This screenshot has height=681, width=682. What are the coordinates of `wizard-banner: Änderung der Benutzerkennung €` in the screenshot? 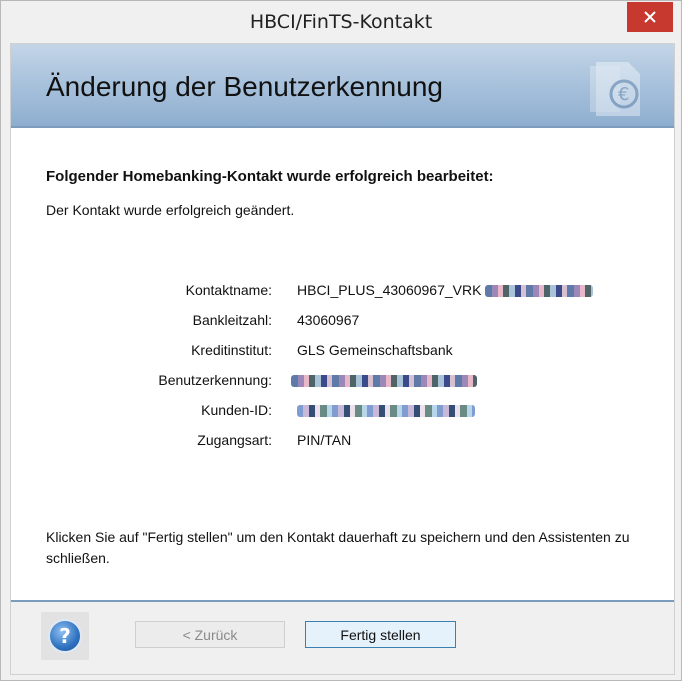 It's located at (342, 86).